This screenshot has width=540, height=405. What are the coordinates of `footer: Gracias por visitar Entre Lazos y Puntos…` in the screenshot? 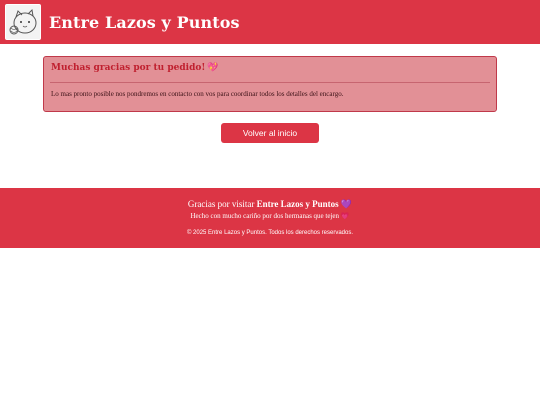 It's located at (270, 218).